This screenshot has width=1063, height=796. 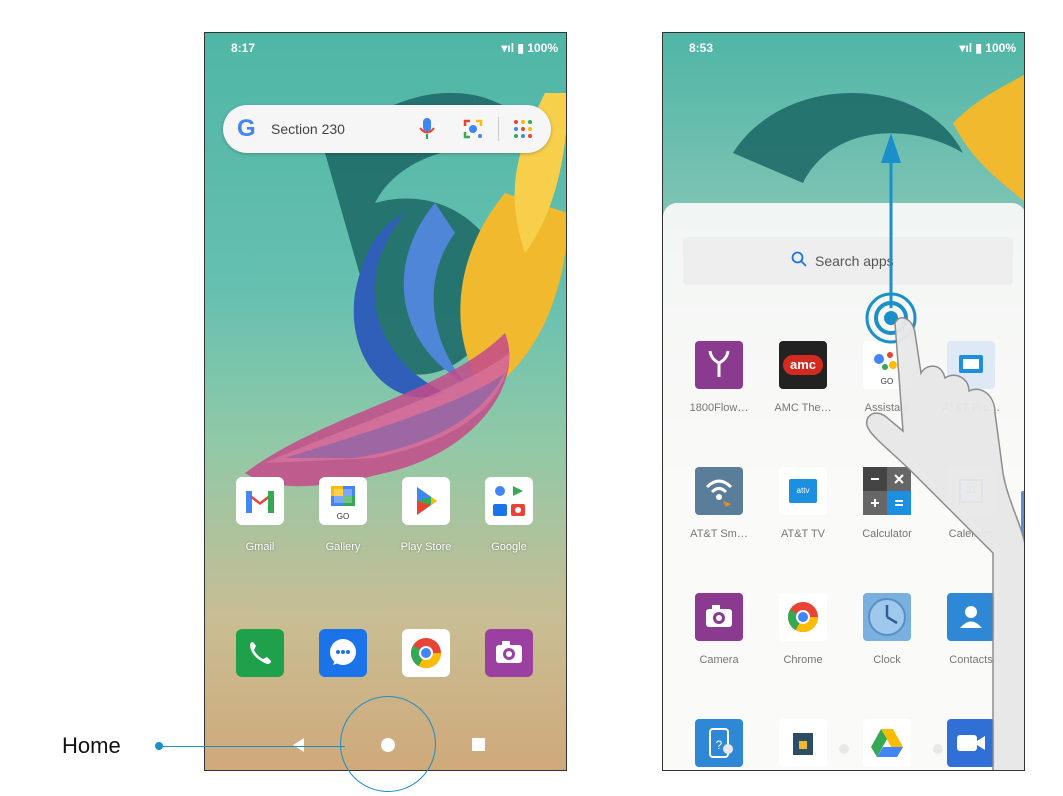 I want to click on swipe-arrow-head, so click(x=891, y=148).